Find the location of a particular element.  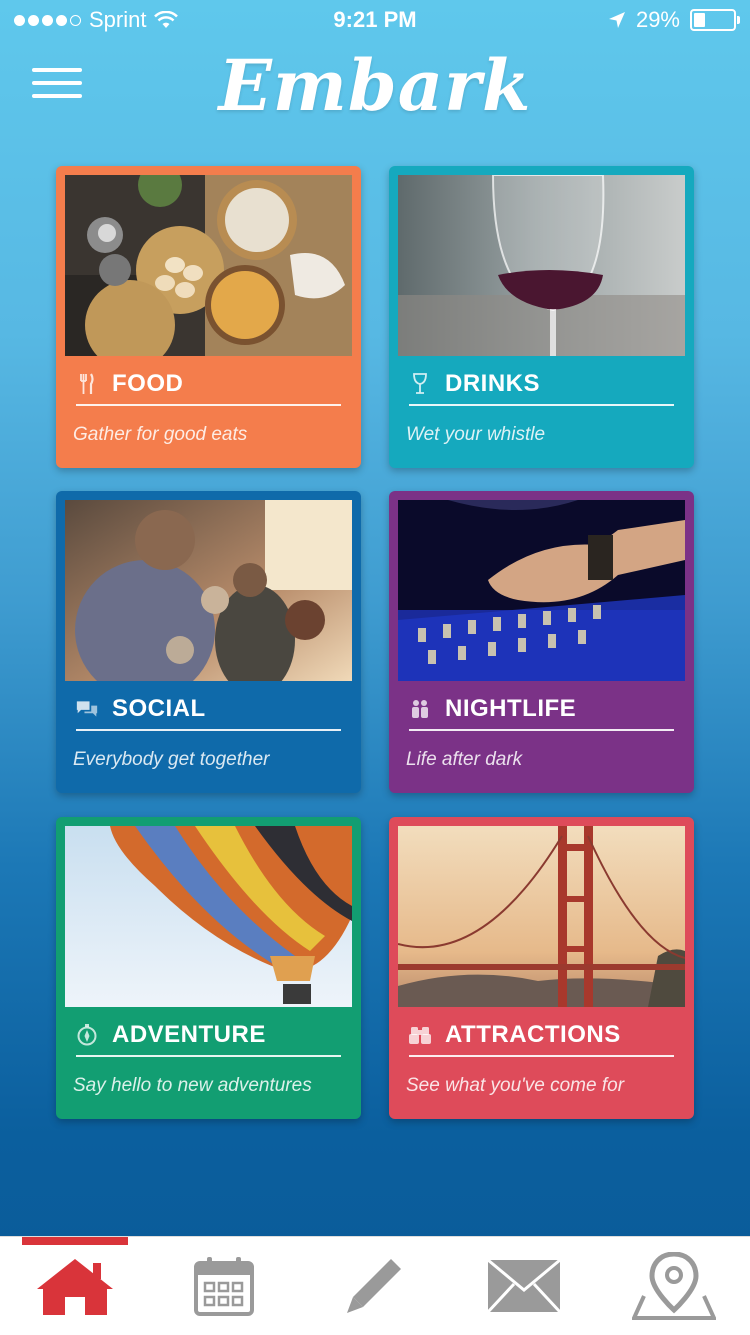

compass-icon is located at coordinates (87, 1035).